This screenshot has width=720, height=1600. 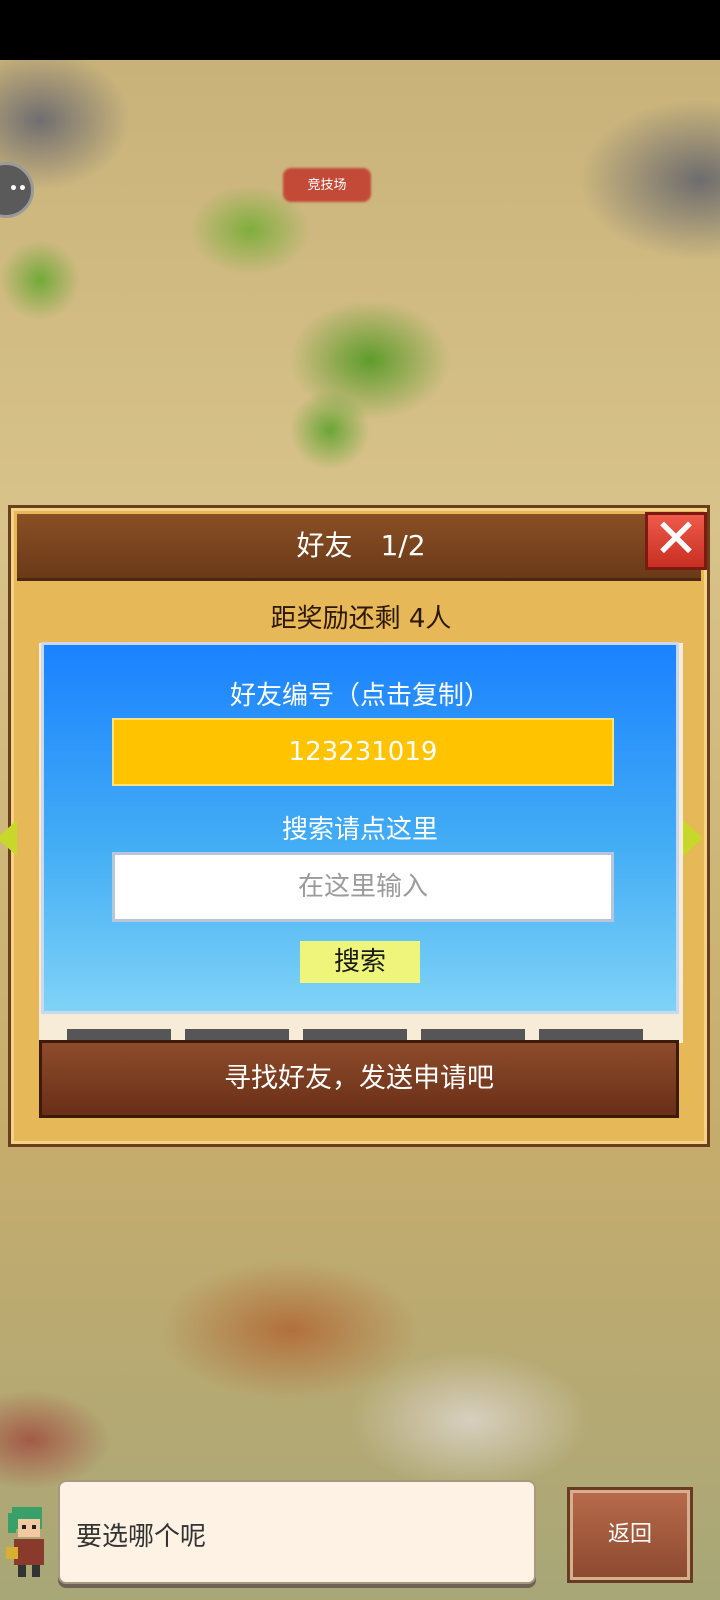 What do you see at coordinates (327, 185) in the screenshot?
I see `arena-label: 竞技场` at bounding box center [327, 185].